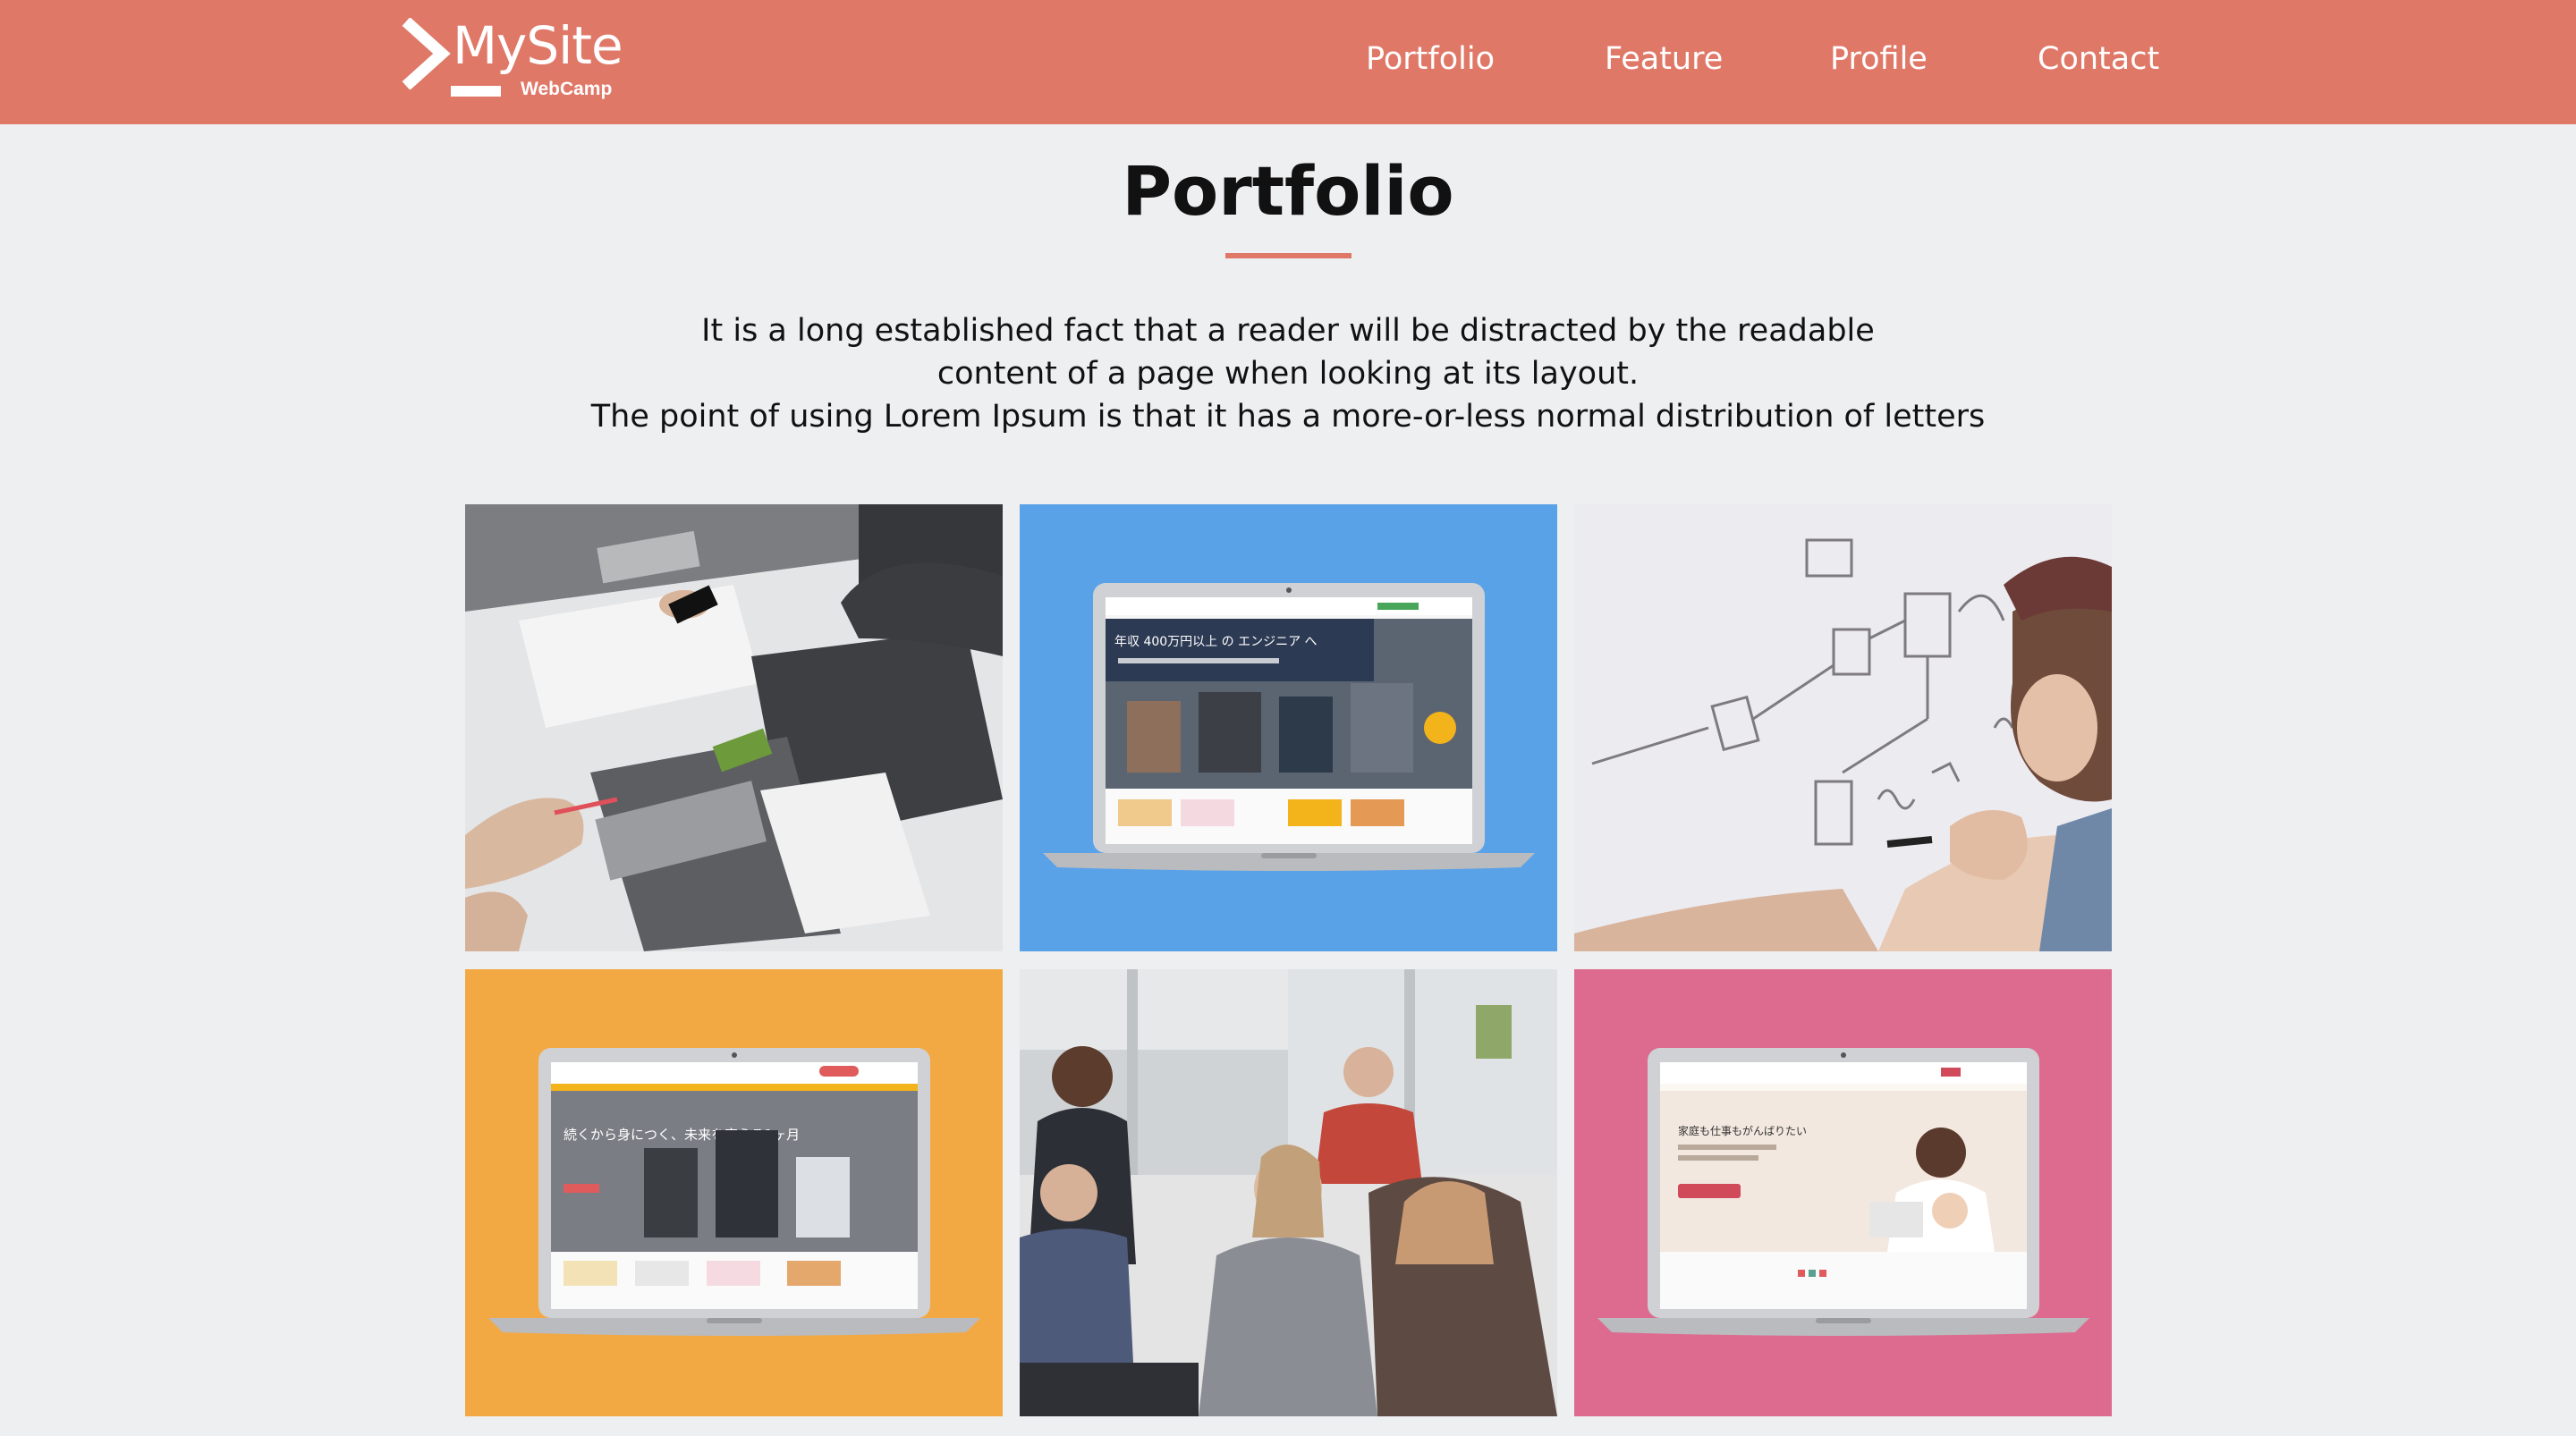 The height and width of the screenshot is (1436, 2576). I want to click on logo-subtitle: WebCamp, so click(567, 89).